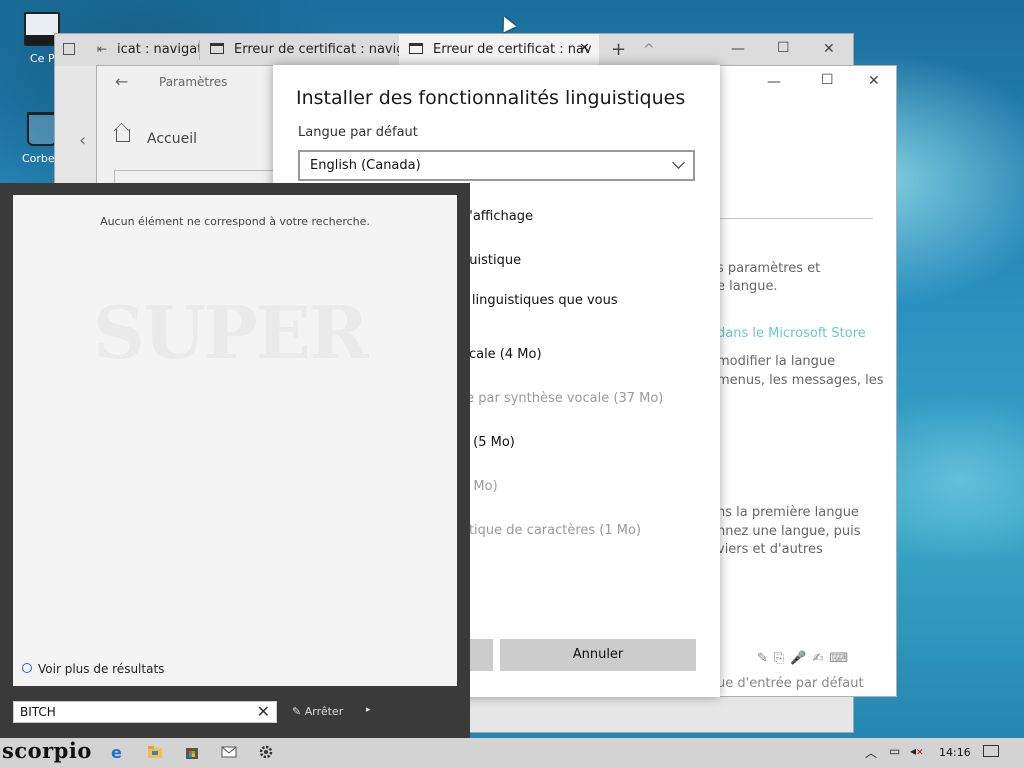 The width and height of the screenshot is (1024, 768). Describe the element at coordinates (231, 332) in the screenshot. I see `background-artwork: SUPER` at that location.